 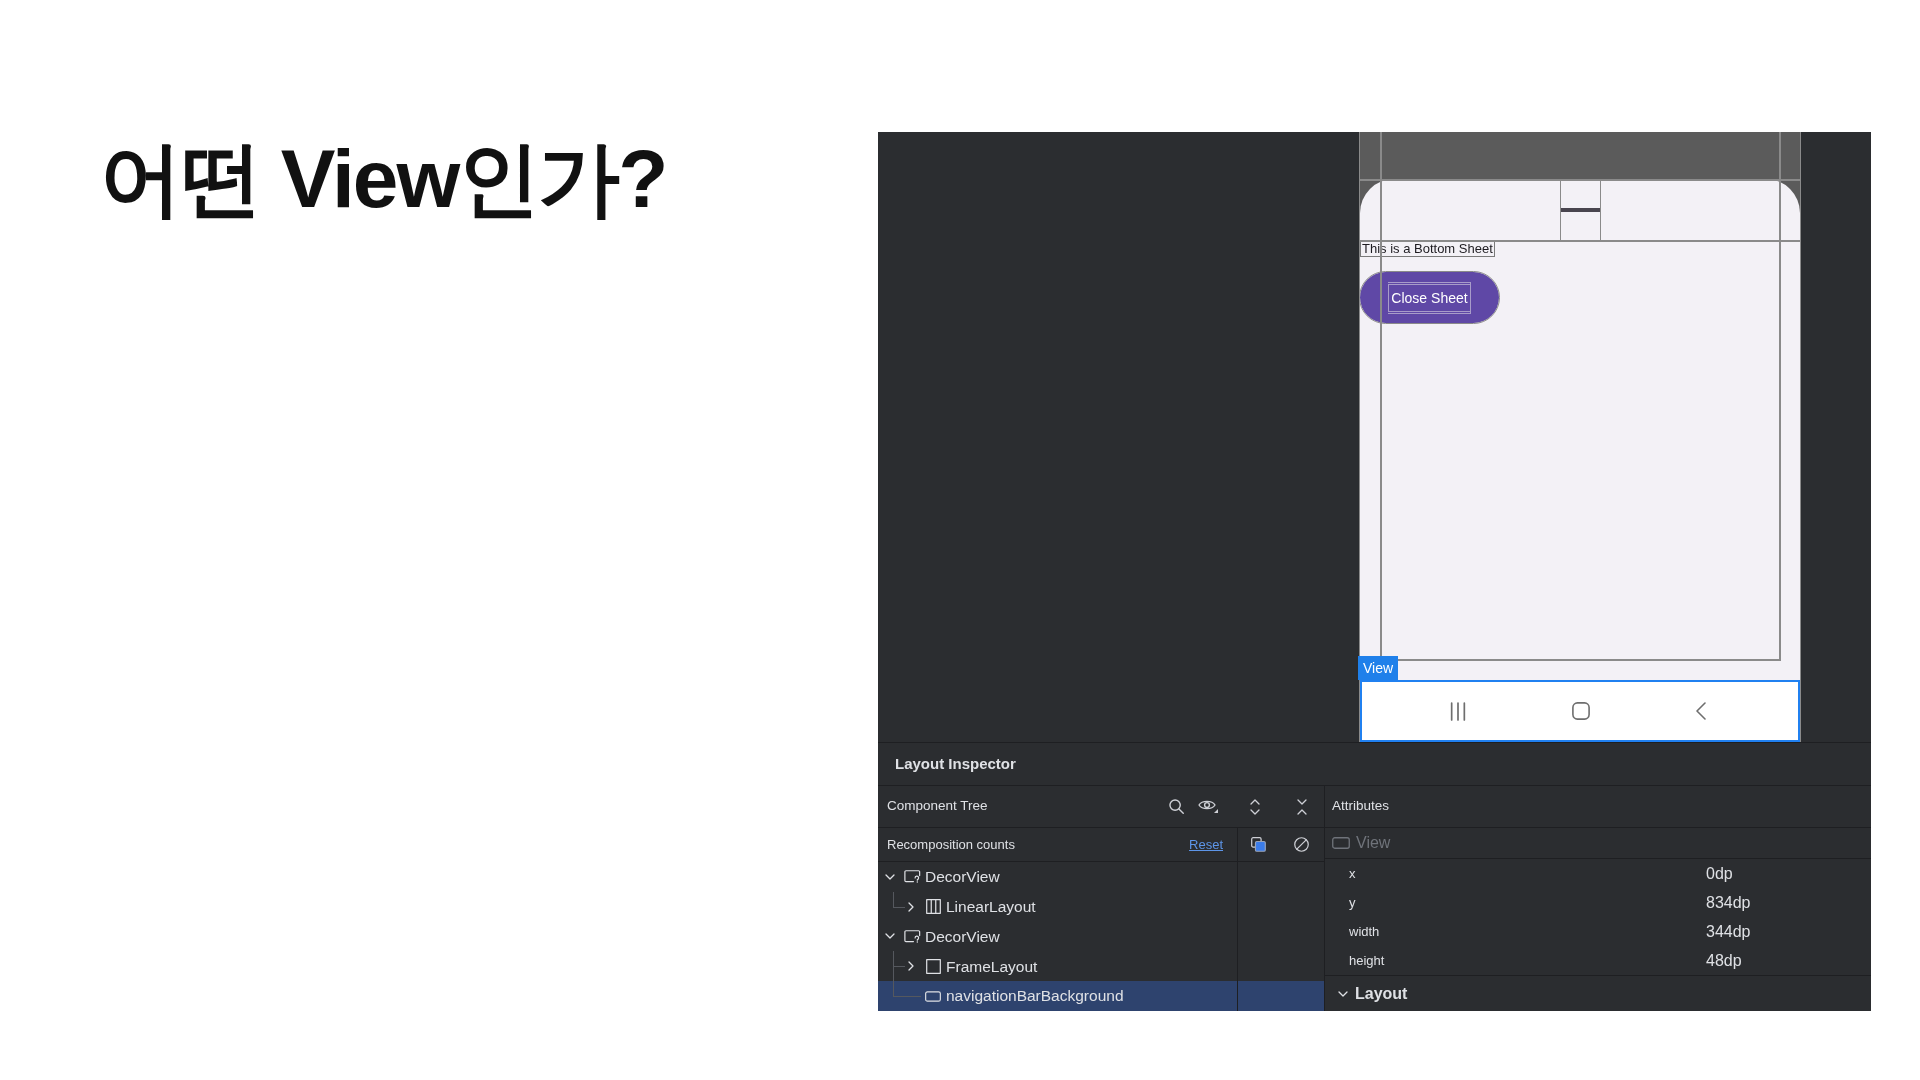 I want to click on attribute-name: height, so click(x=1367, y=960).